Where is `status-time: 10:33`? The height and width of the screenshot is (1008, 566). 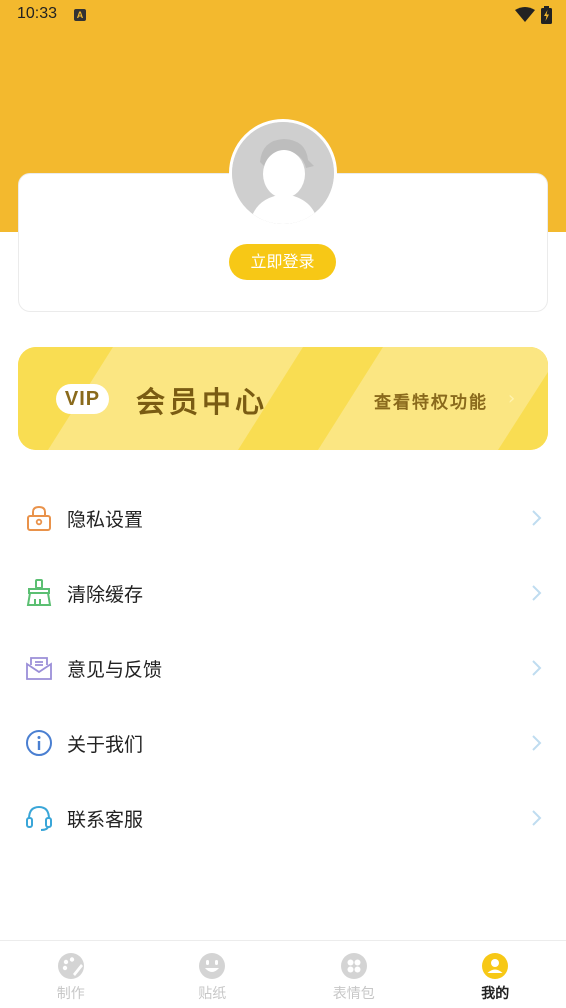 status-time: 10:33 is located at coordinates (37, 13).